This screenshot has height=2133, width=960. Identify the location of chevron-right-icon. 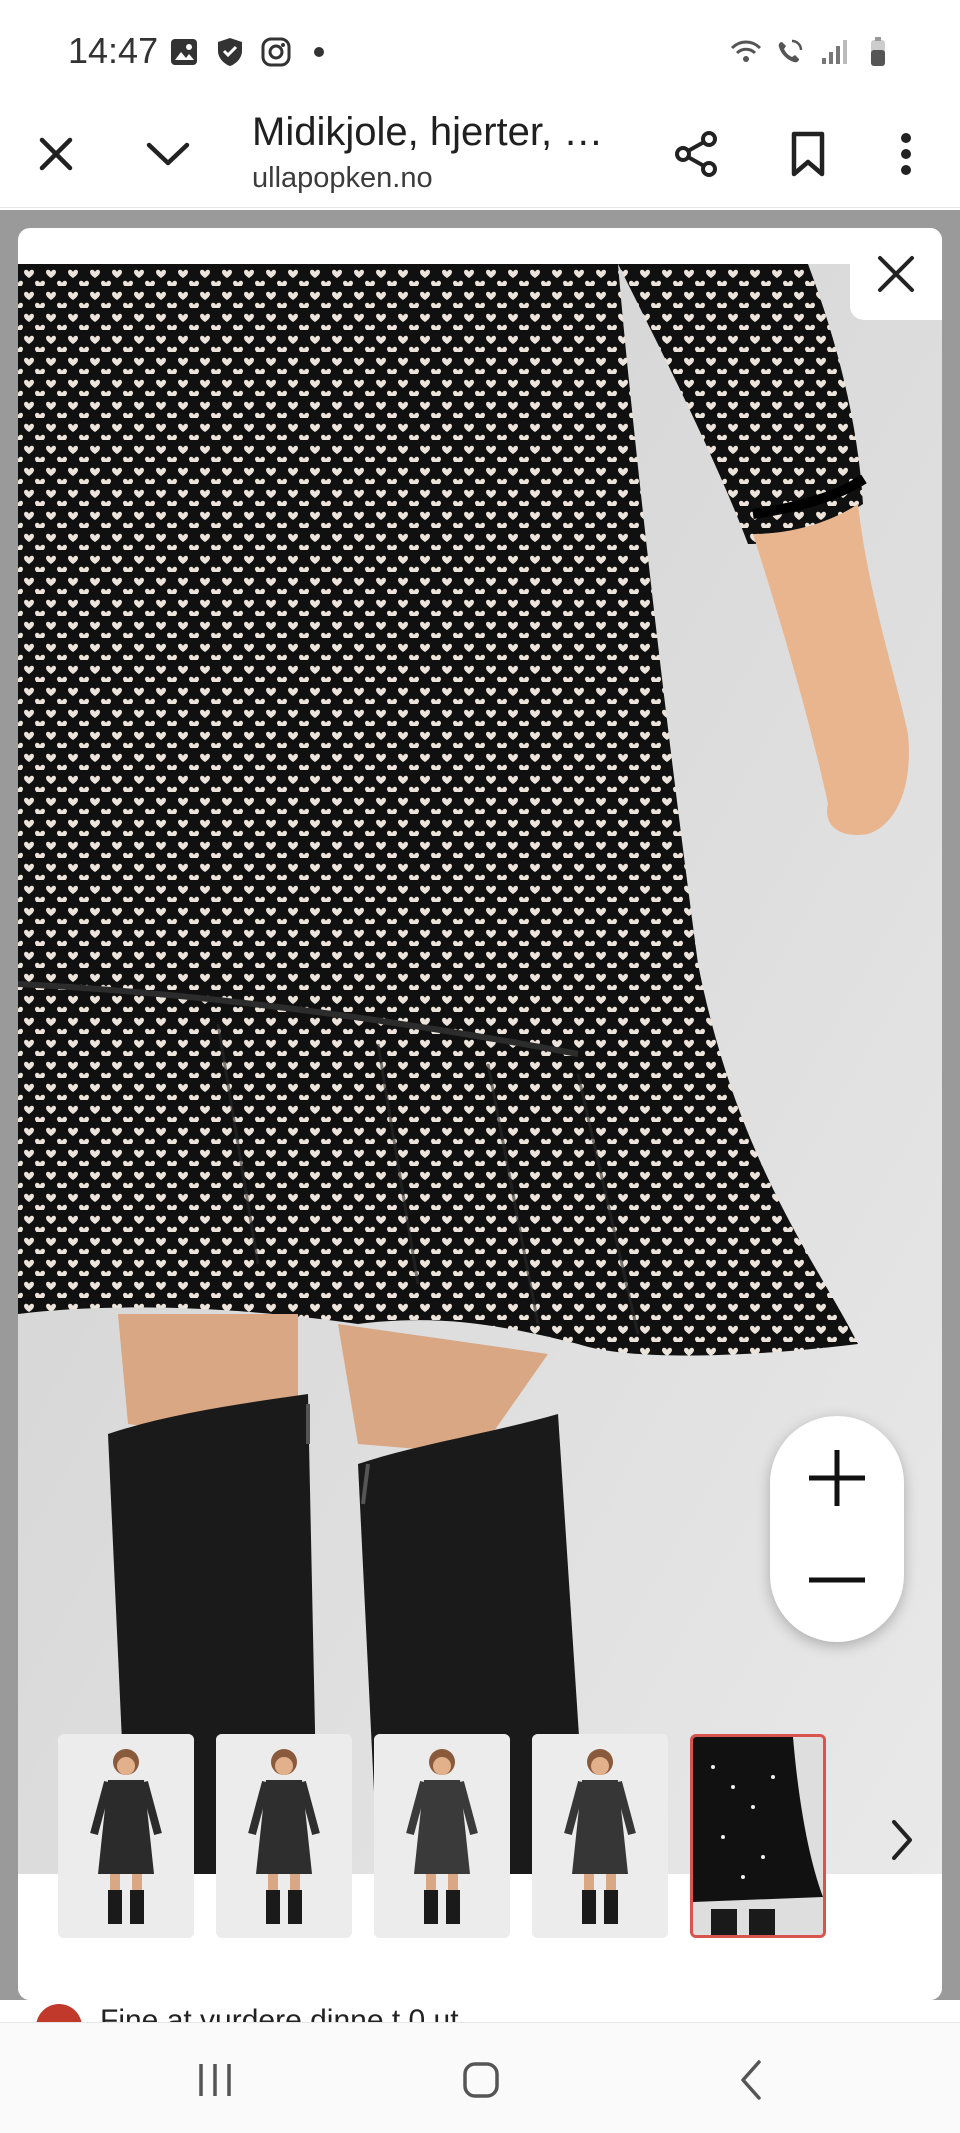
(902, 1840).